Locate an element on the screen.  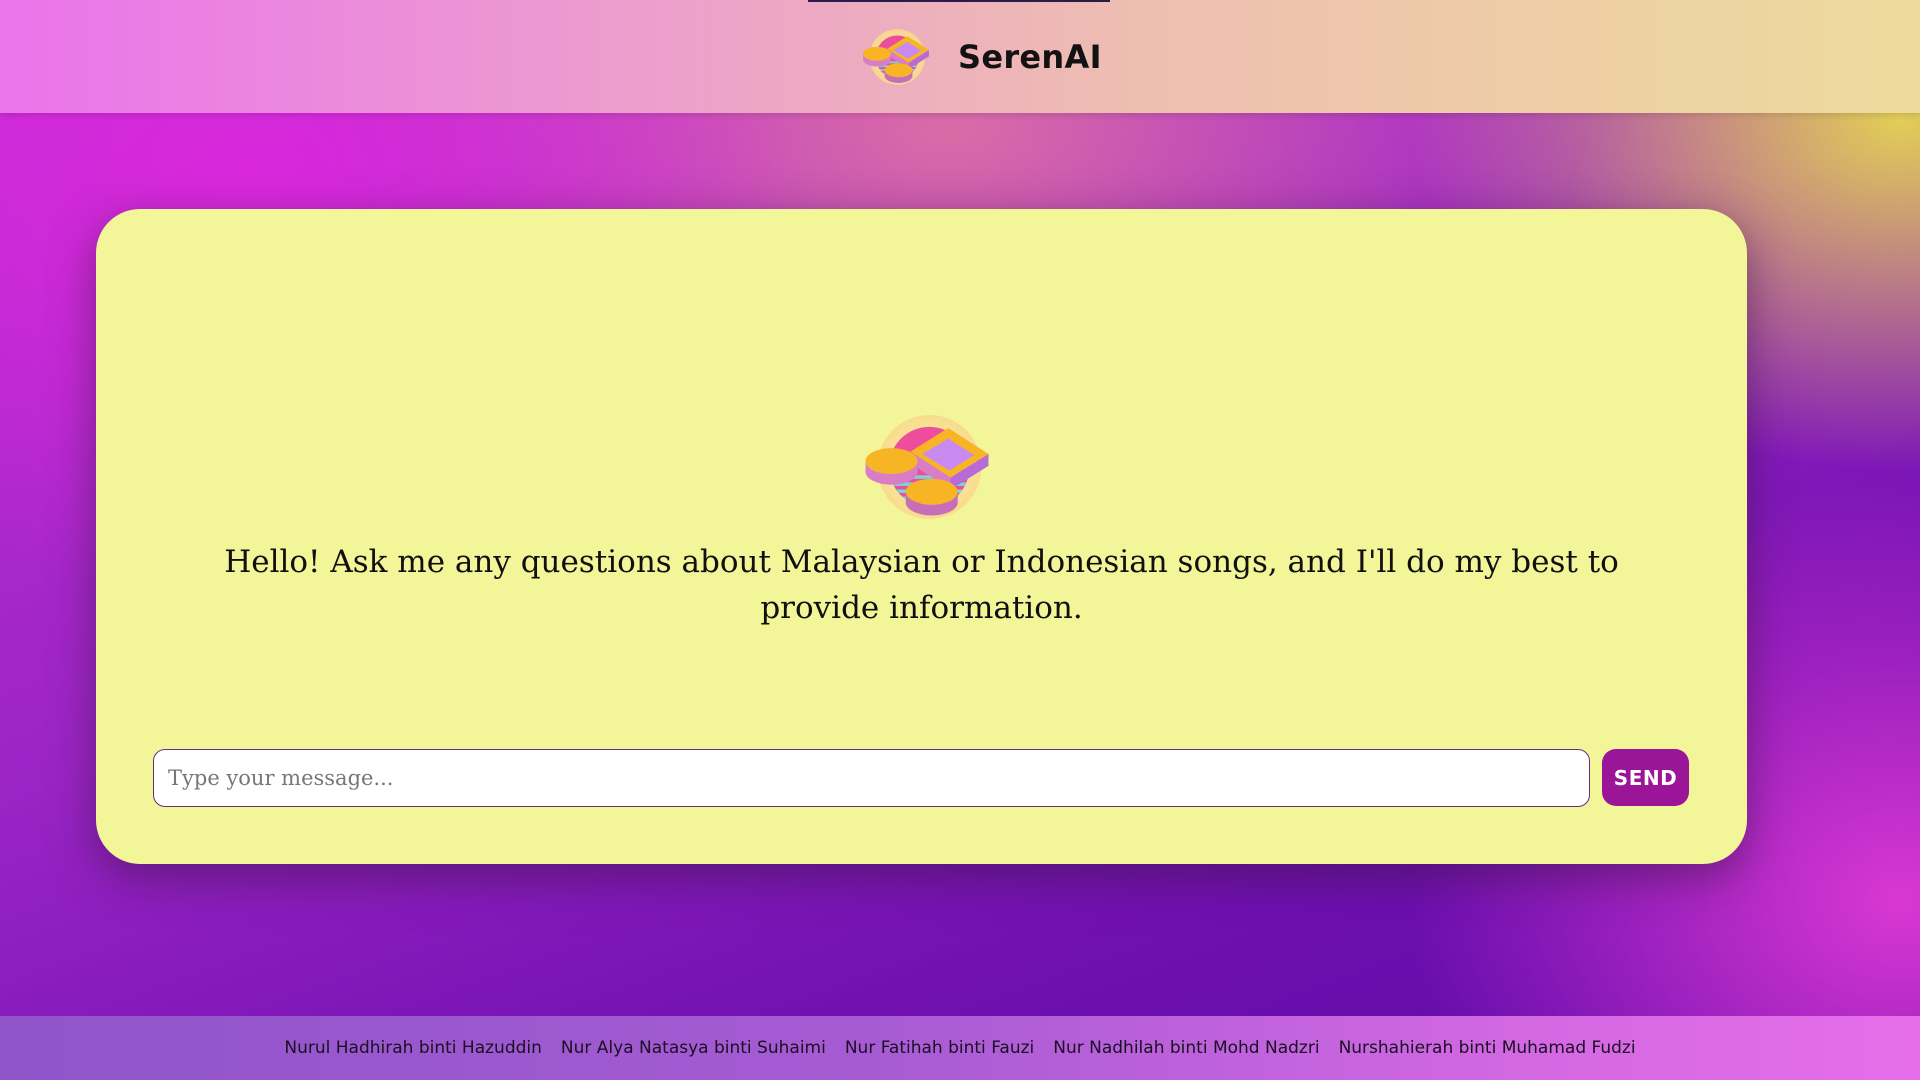
footer-member-name: Nur Nadhilah binti Mohd Nadzri is located at coordinates (1186, 1048).